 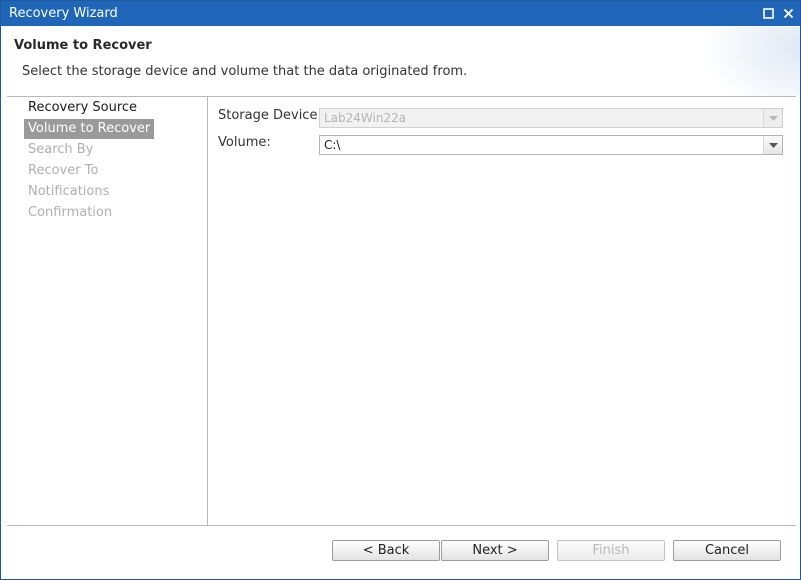 What do you see at coordinates (727, 550) in the screenshot?
I see `cancel-button: Cancel` at bounding box center [727, 550].